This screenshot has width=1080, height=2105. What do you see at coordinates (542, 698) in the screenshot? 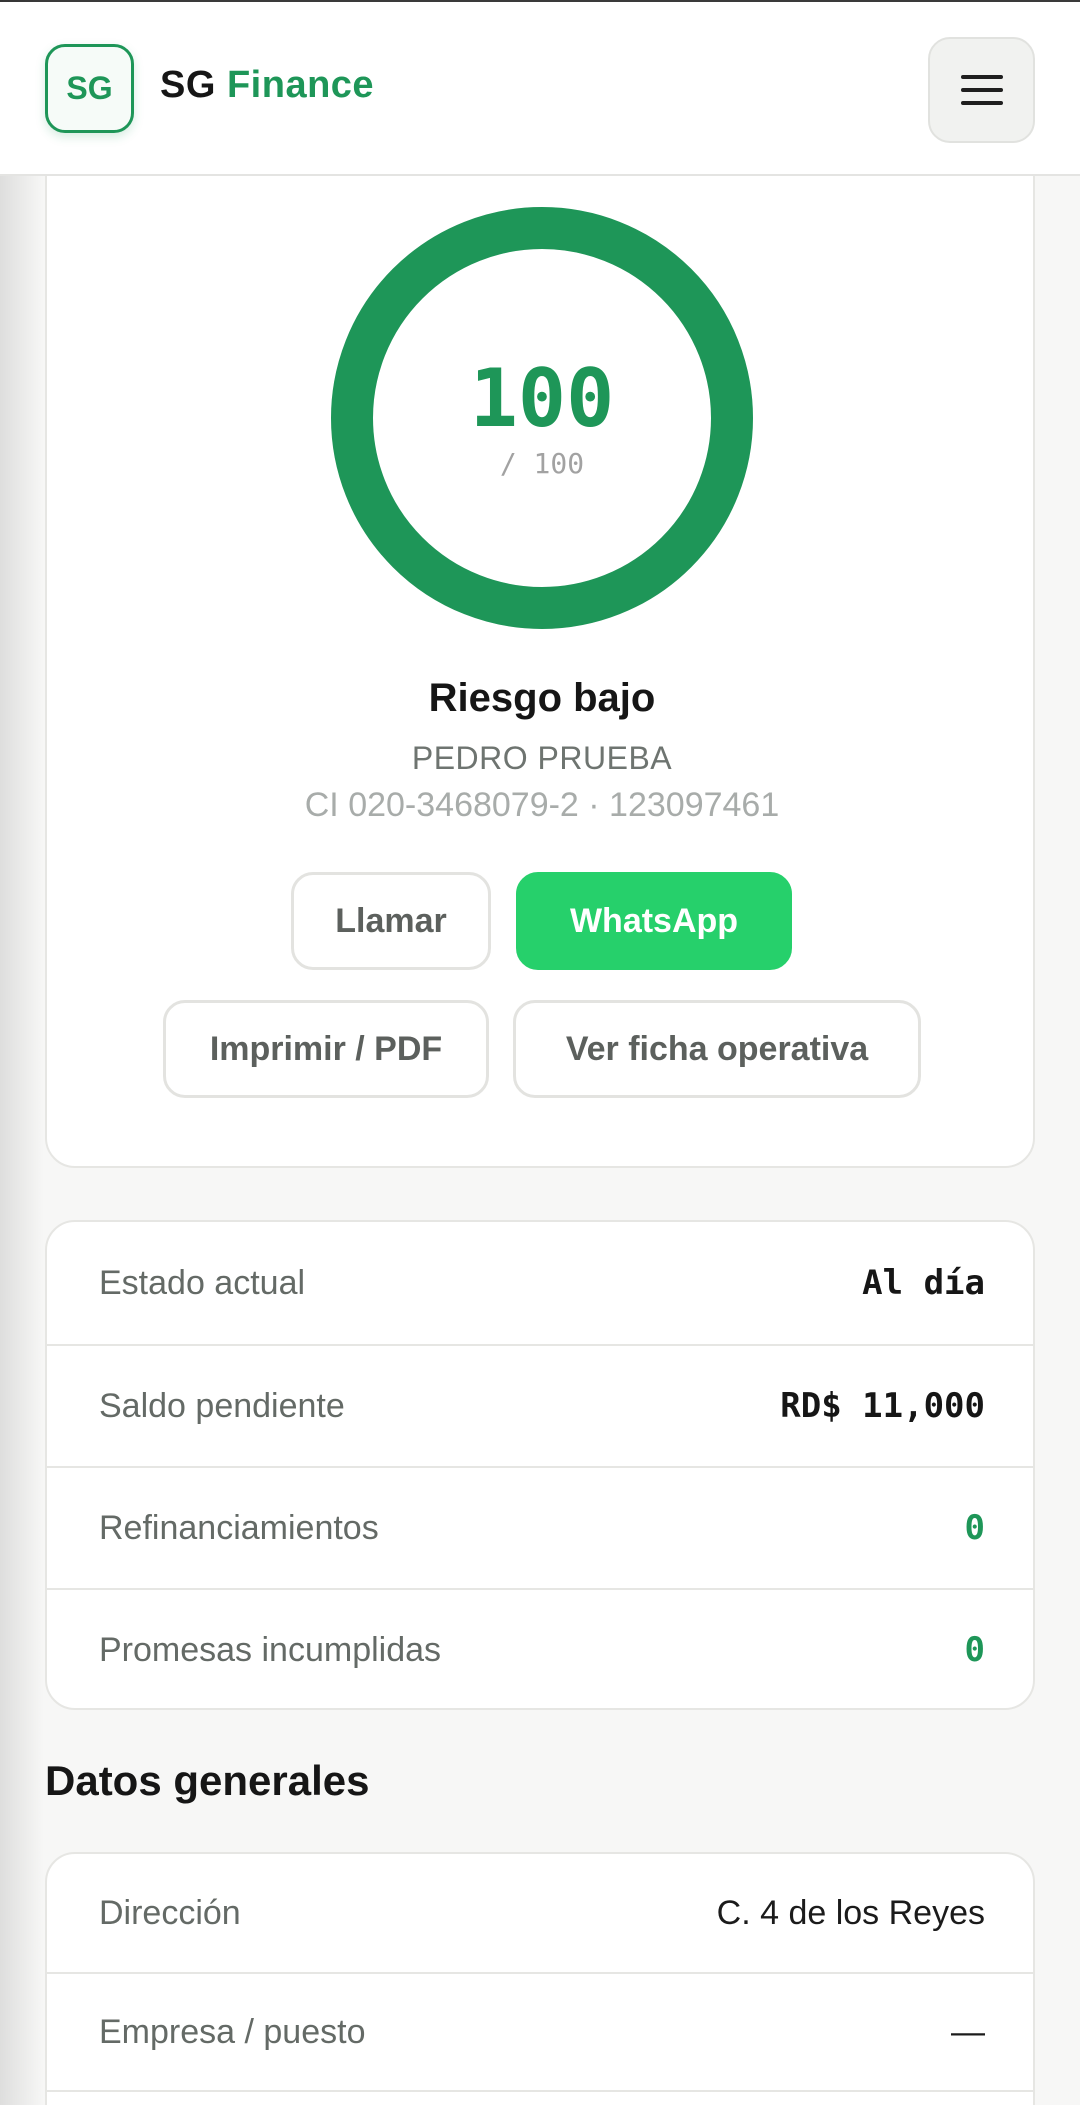
I see `risk-level: Riesgo bajo` at bounding box center [542, 698].